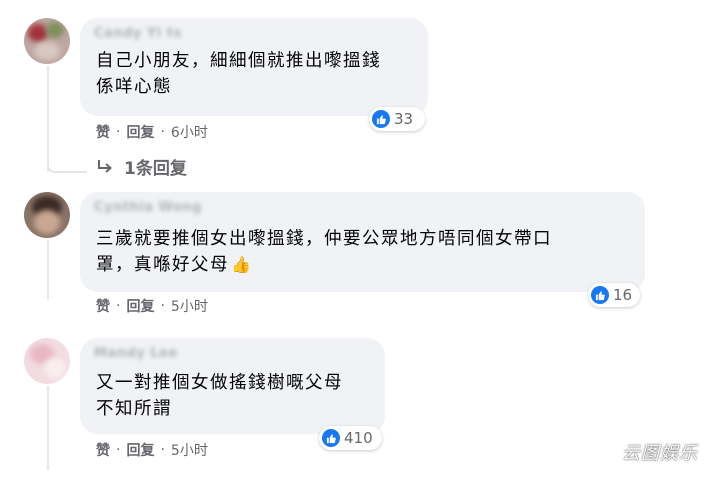 The height and width of the screenshot is (479, 710). What do you see at coordinates (67, 169) in the screenshot?
I see `thread-line-1-curve` at bounding box center [67, 169].